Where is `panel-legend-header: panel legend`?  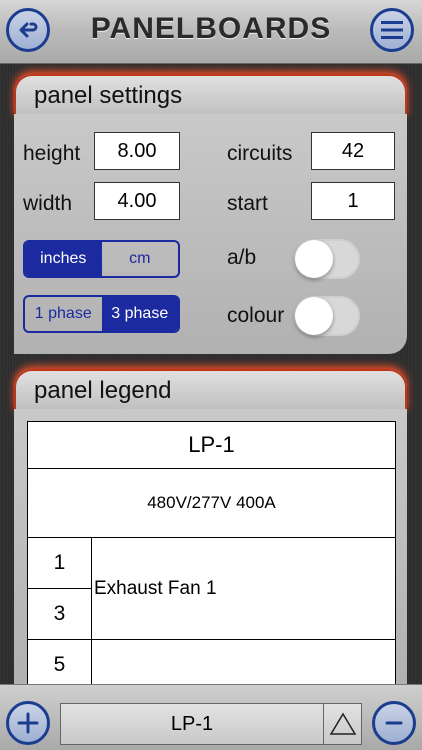 panel-legend-header: panel legend is located at coordinates (210, 391).